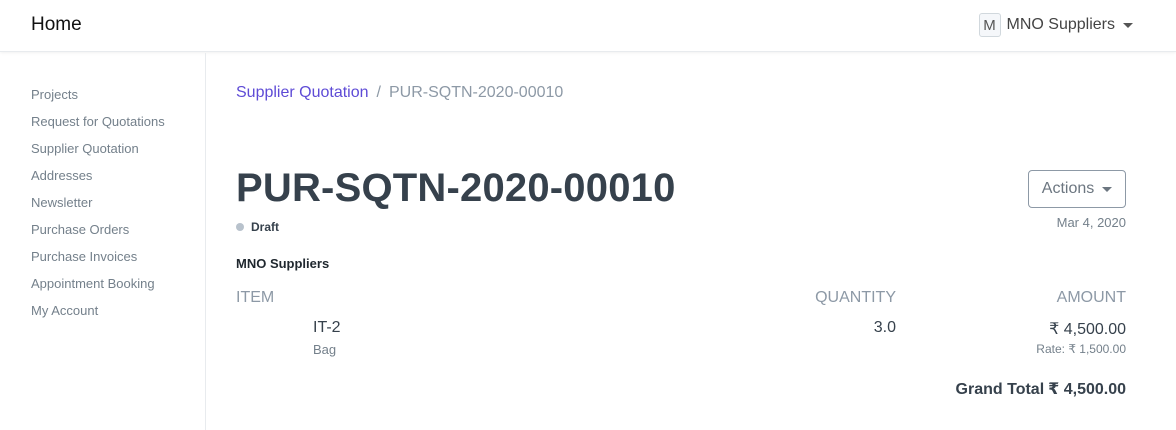 This screenshot has height=430, width=1176. What do you see at coordinates (302, 92) in the screenshot?
I see `breadcrumb-parent-link: Supplier Quotation` at bounding box center [302, 92].